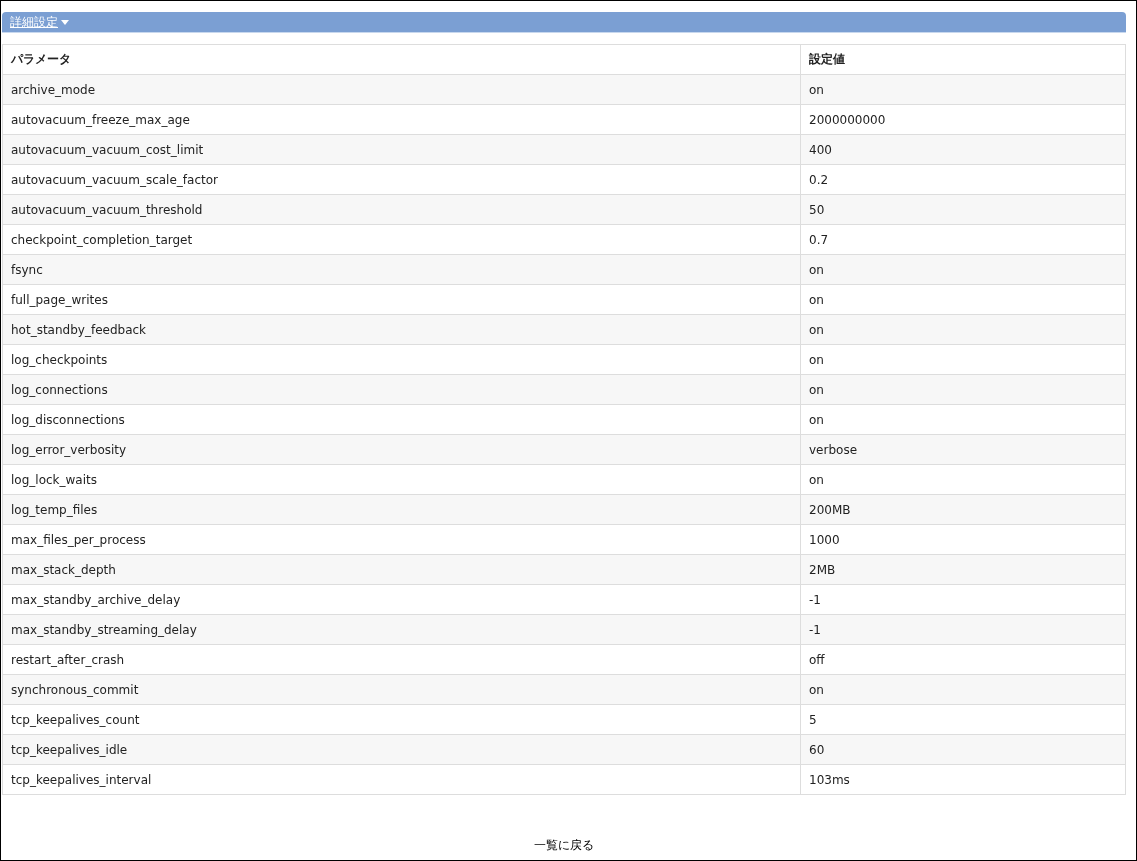 This screenshot has height=861, width=1137. Describe the element at coordinates (401, 149) in the screenshot. I see `table-cell: autovacuum_vacuum_cost_limit` at that location.